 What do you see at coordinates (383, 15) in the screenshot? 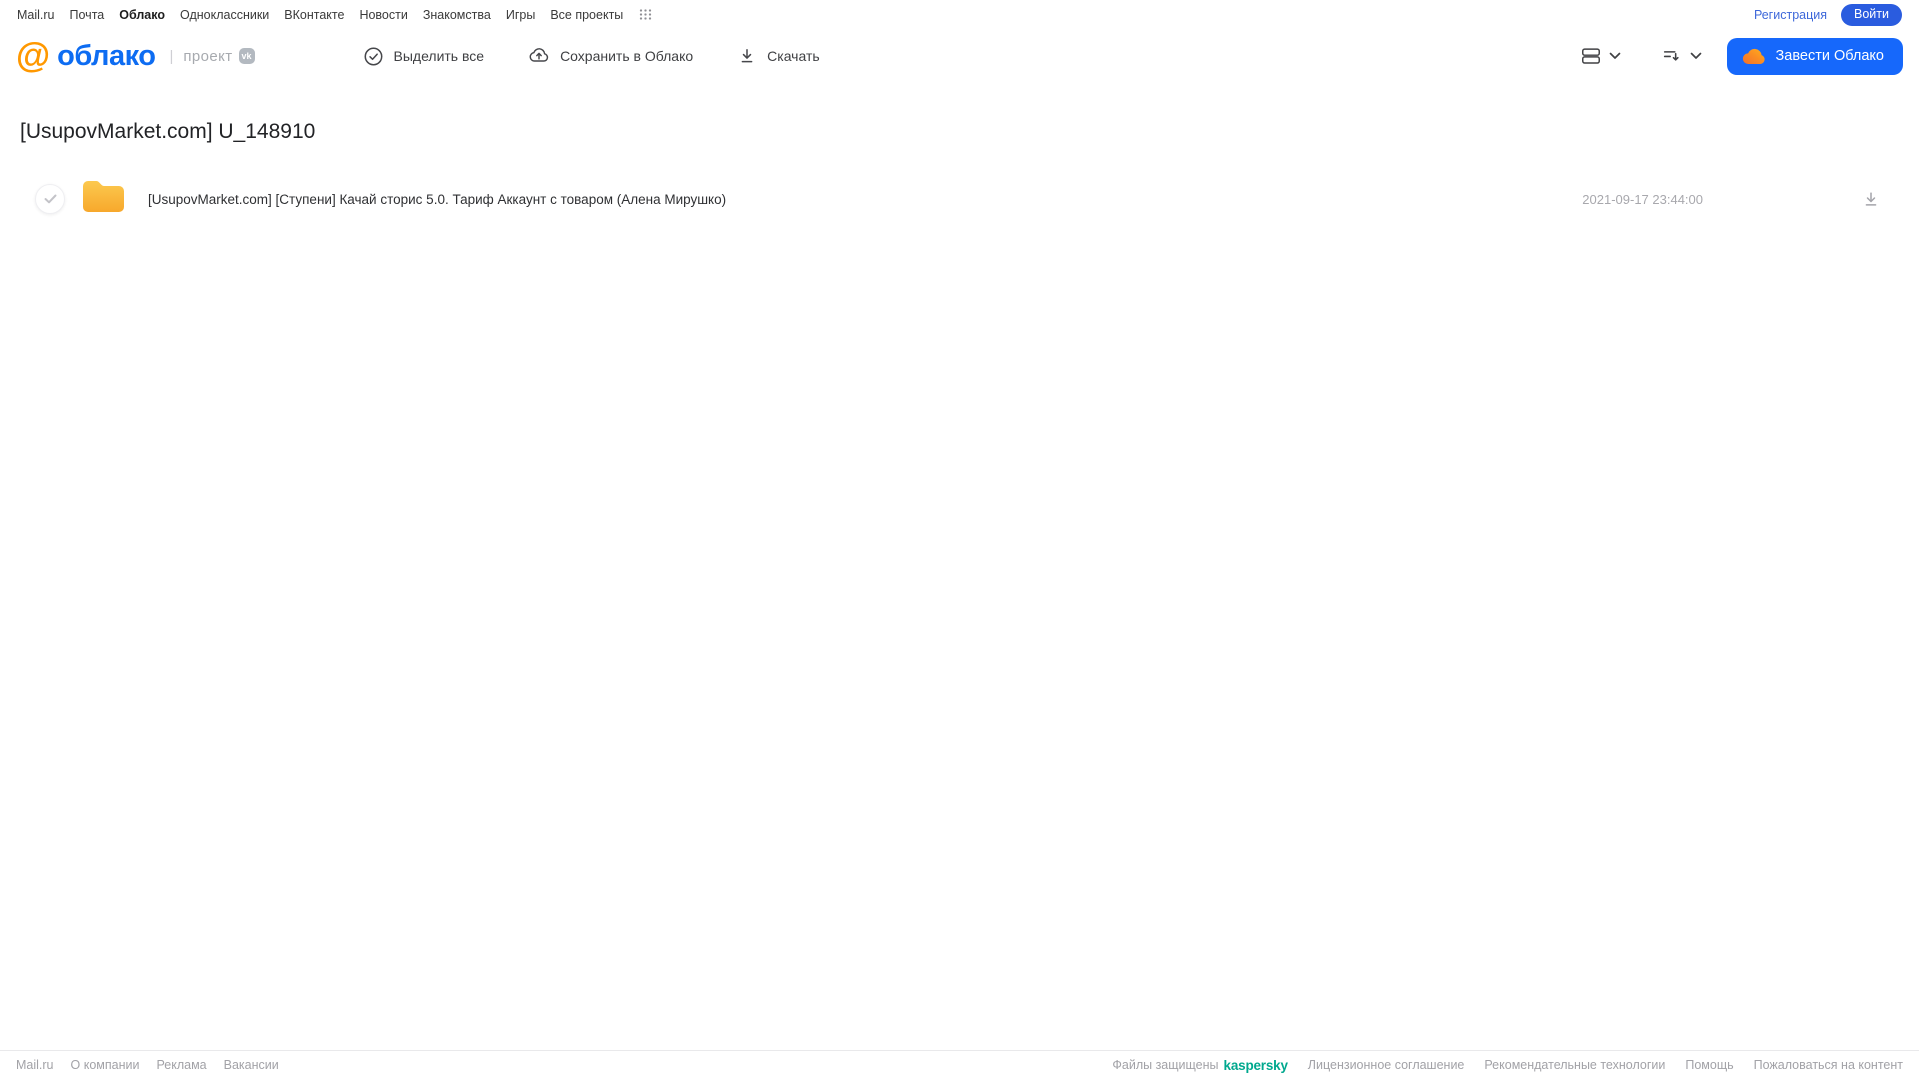
I see `nav-novosti: Новости` at bounding box center [383, 15].